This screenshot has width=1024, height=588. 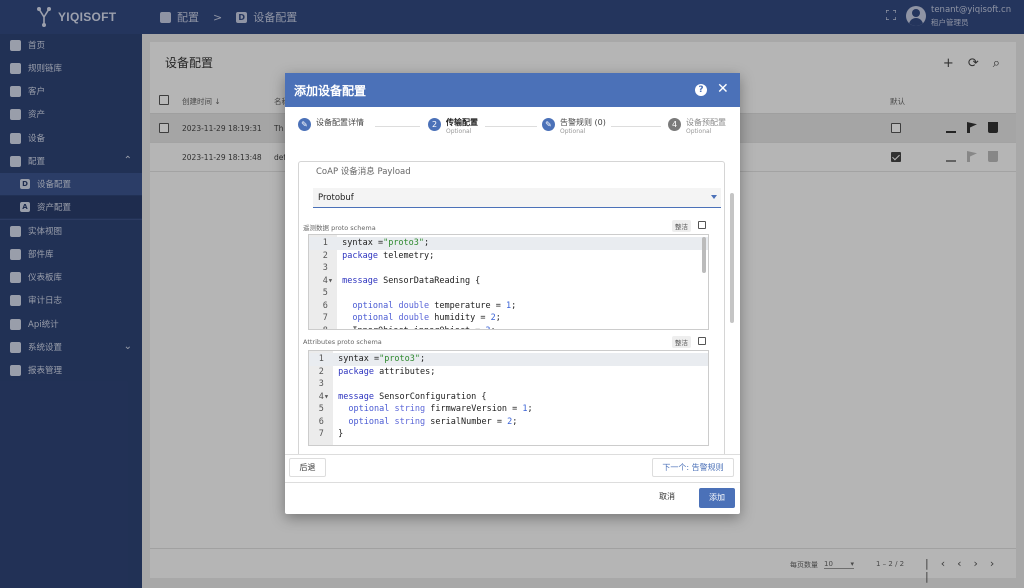 What do you see at coordinates (466, 421) in the screenshot?
I see `code-token: serialNumber =` at bounding box center [466, 421].